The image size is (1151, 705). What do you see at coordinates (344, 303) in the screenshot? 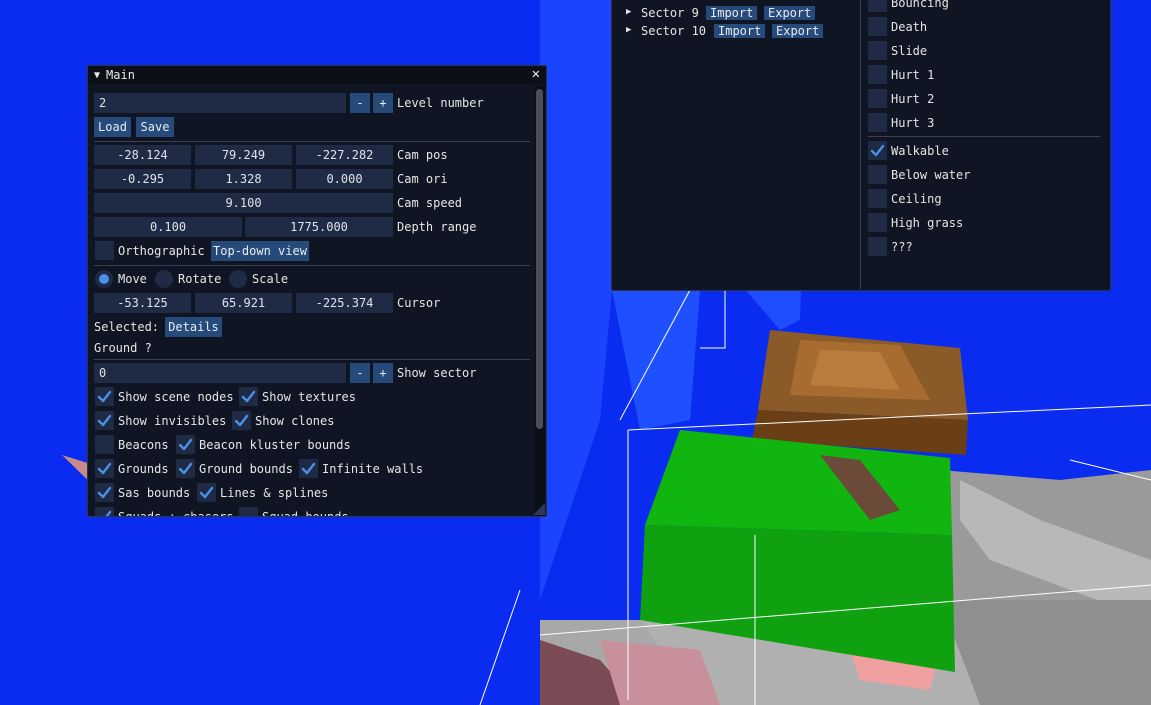
I see `cursor-z: -225.374` at bounding box center [344, 303].